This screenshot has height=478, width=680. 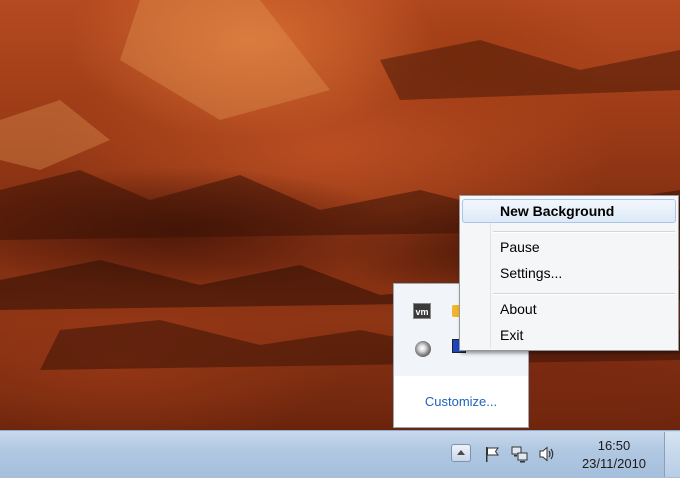 What do you see at coordinates (614, 455) in the screenshot?
I see `taskbar-clock: 16:50 23/11/2010` at bounding box center [614, 455].